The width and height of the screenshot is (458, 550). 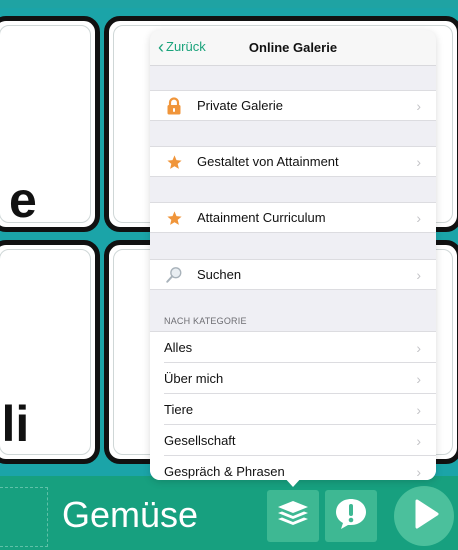 What do you see at coordinates (293, 347) in the screenshot?
I see `category-item-all: Alles ›` at bounding box center [293, 347].